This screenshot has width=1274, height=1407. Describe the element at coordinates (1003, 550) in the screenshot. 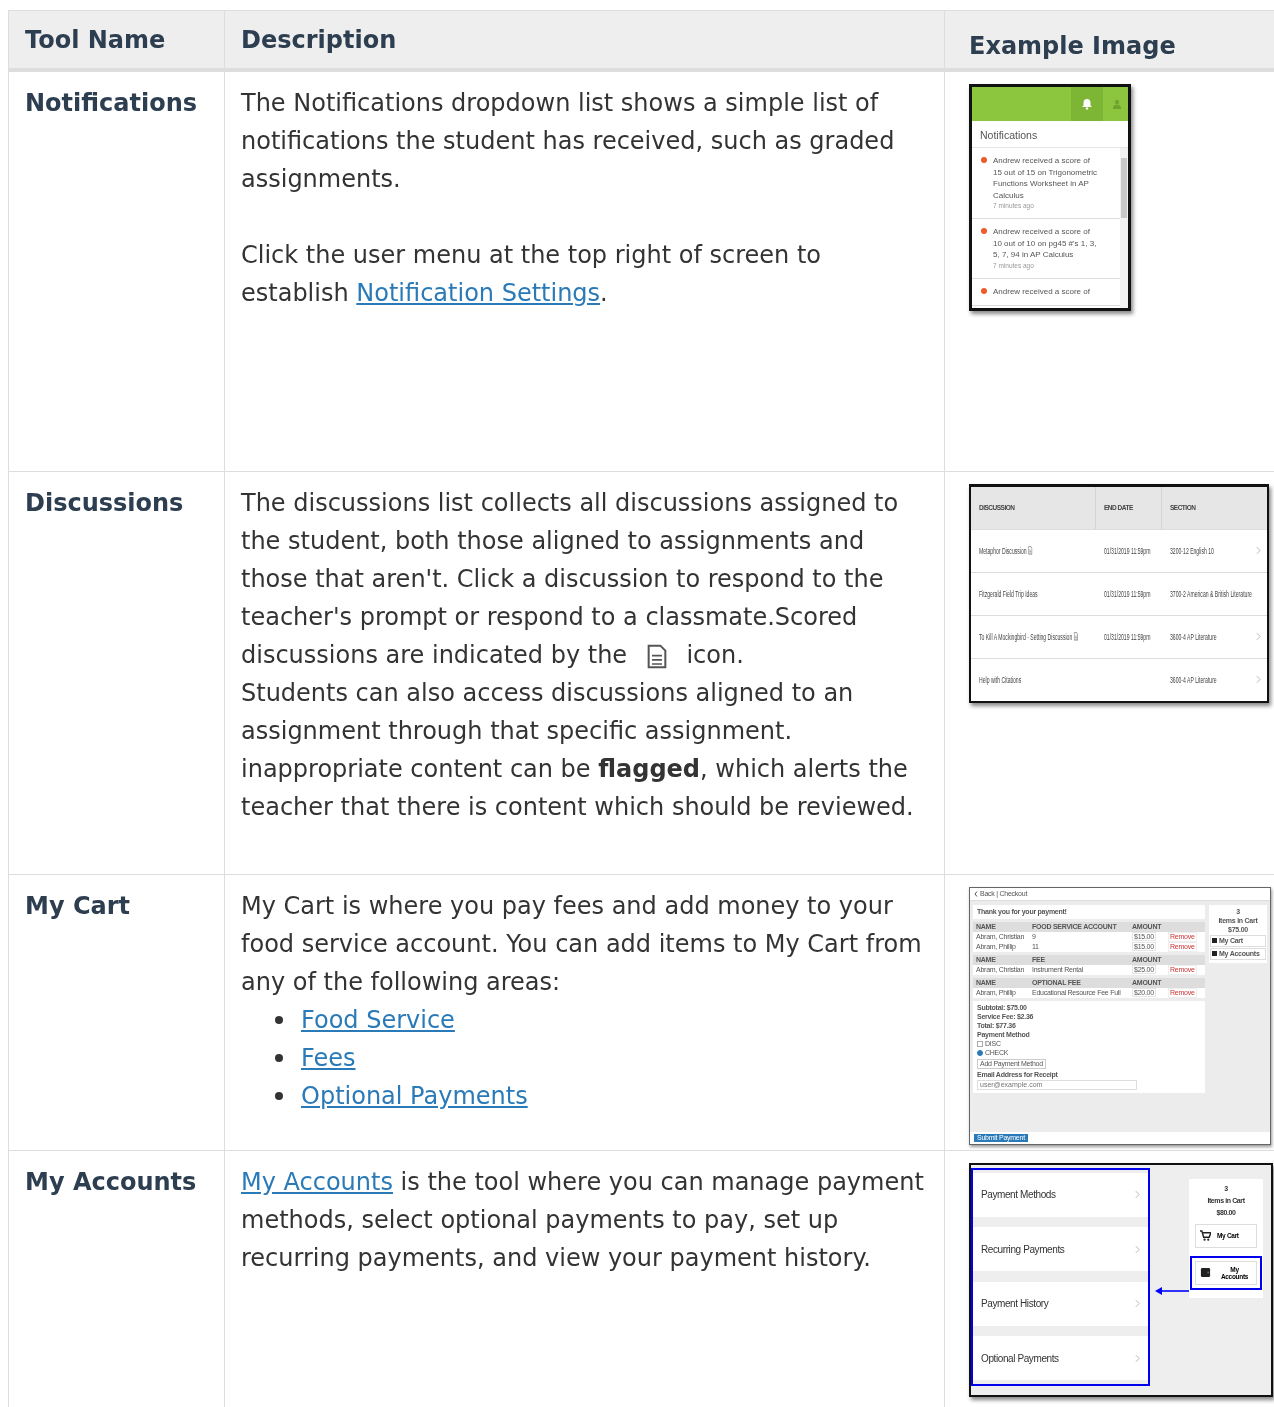

I see `discussion-name: Metaphor Discussion` at that location.